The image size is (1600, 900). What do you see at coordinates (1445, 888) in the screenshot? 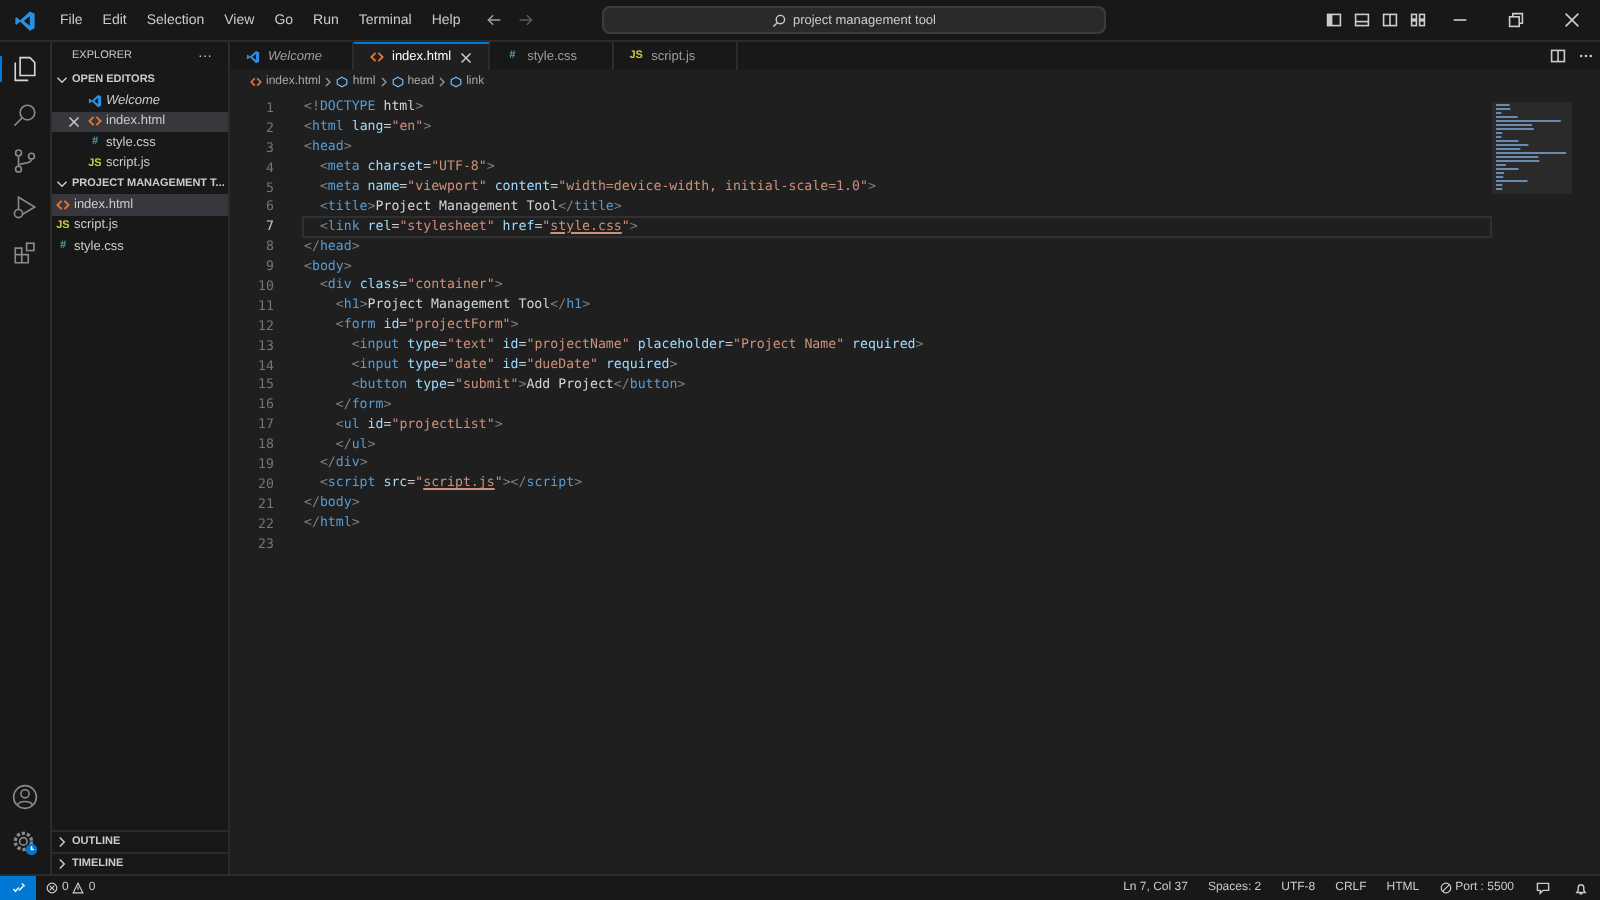
I see `blocked-circle-icon` at bounding box center [1445, 888].